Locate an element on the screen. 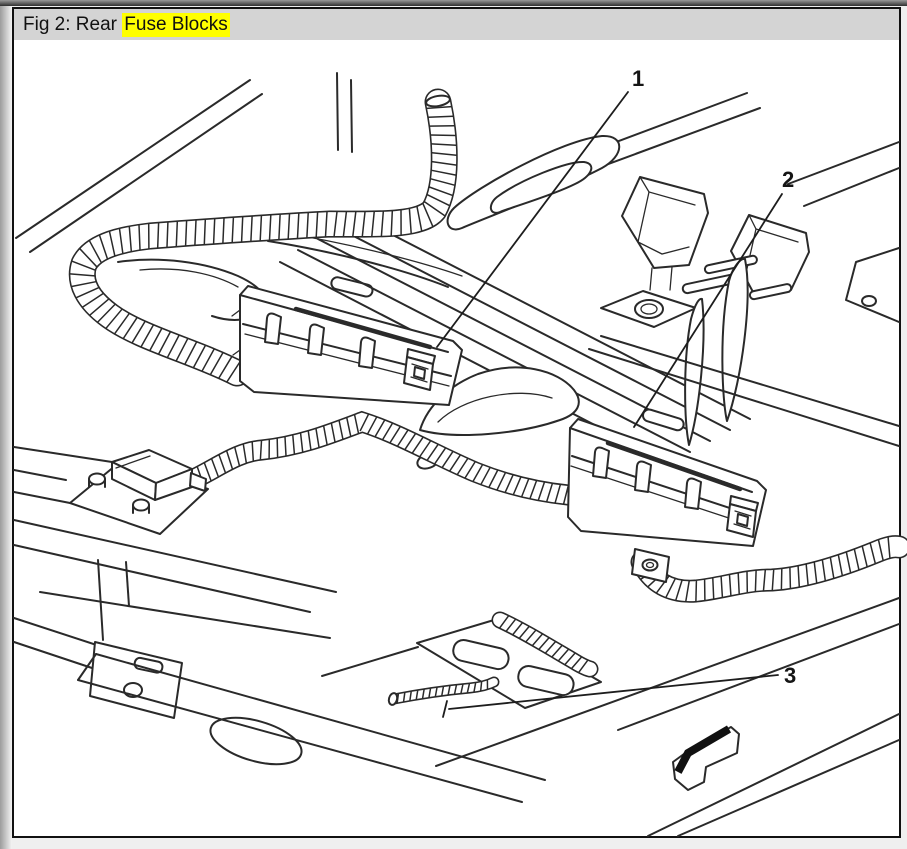 This screenshot has height=849, width=907. window-top-edge is located at coordinates (453, 3).